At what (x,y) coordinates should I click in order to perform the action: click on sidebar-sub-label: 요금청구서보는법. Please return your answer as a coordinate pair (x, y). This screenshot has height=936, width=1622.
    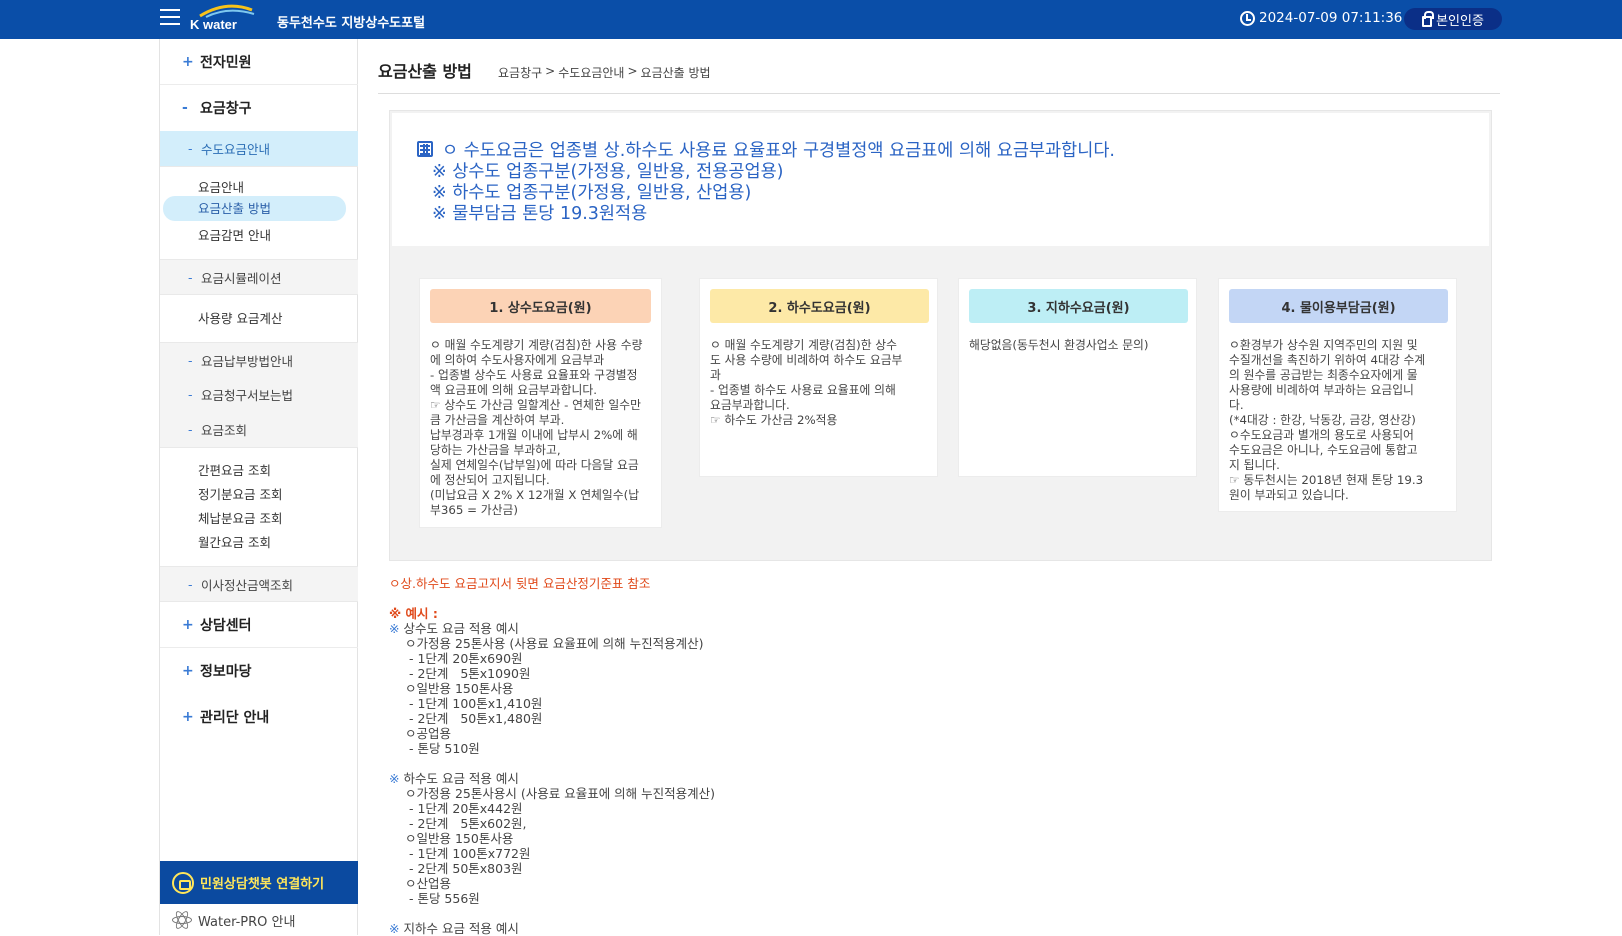
    Looking at the image, I should click on (247, 395).